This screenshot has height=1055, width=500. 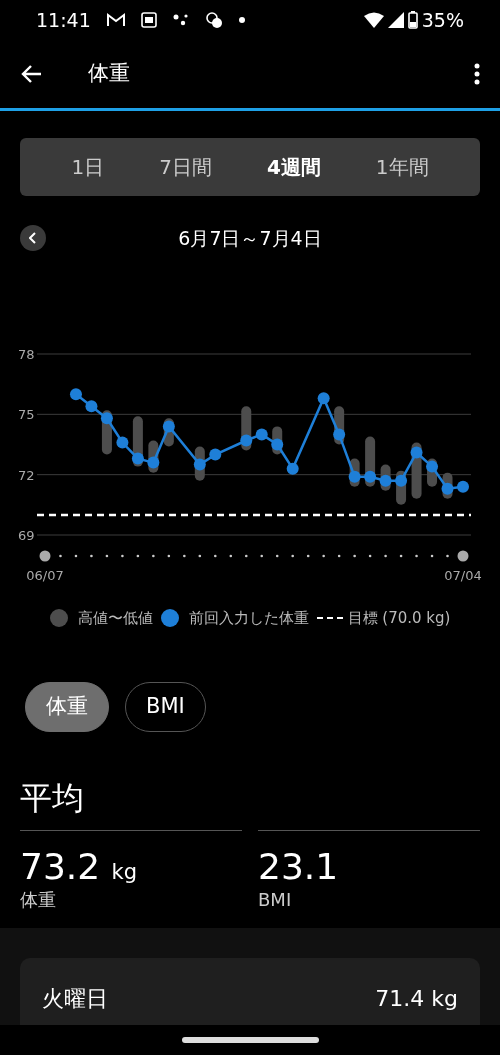 I want to click on notification-dot-icon, so click(x=241, y=20).